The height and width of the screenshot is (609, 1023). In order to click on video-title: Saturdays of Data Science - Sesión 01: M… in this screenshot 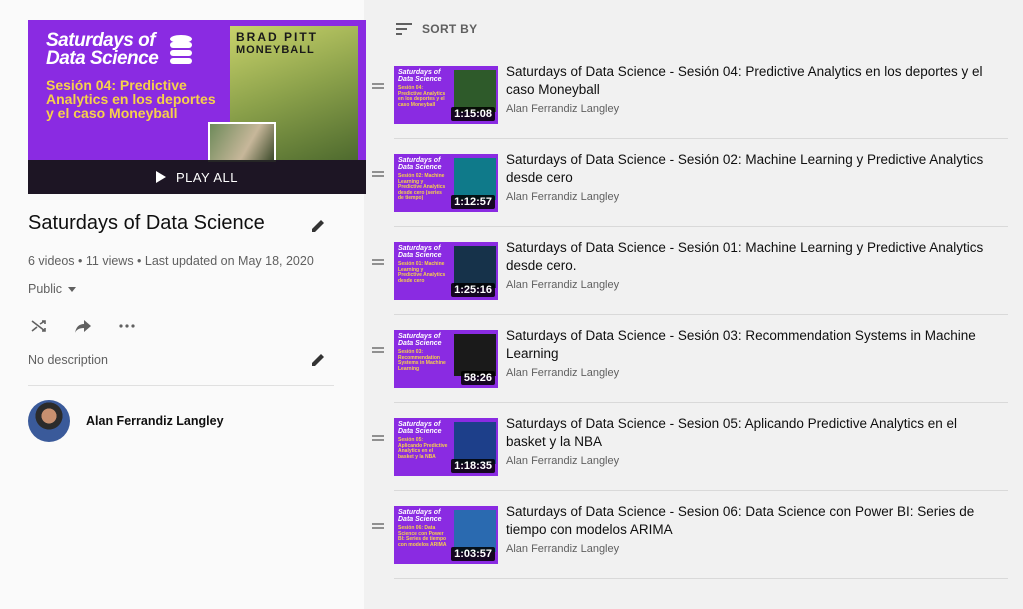, I will do `click(746, 257)`.